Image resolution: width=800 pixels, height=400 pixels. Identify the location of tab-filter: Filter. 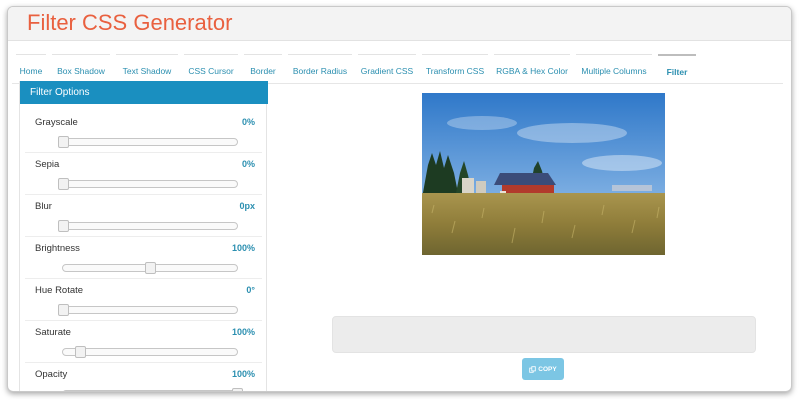
(677, 68).